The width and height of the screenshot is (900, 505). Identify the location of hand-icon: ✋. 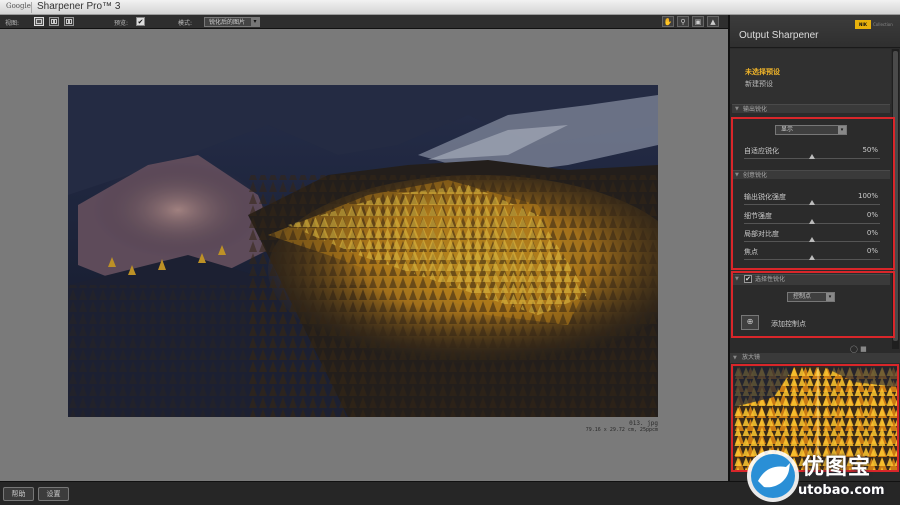
(668, 21).